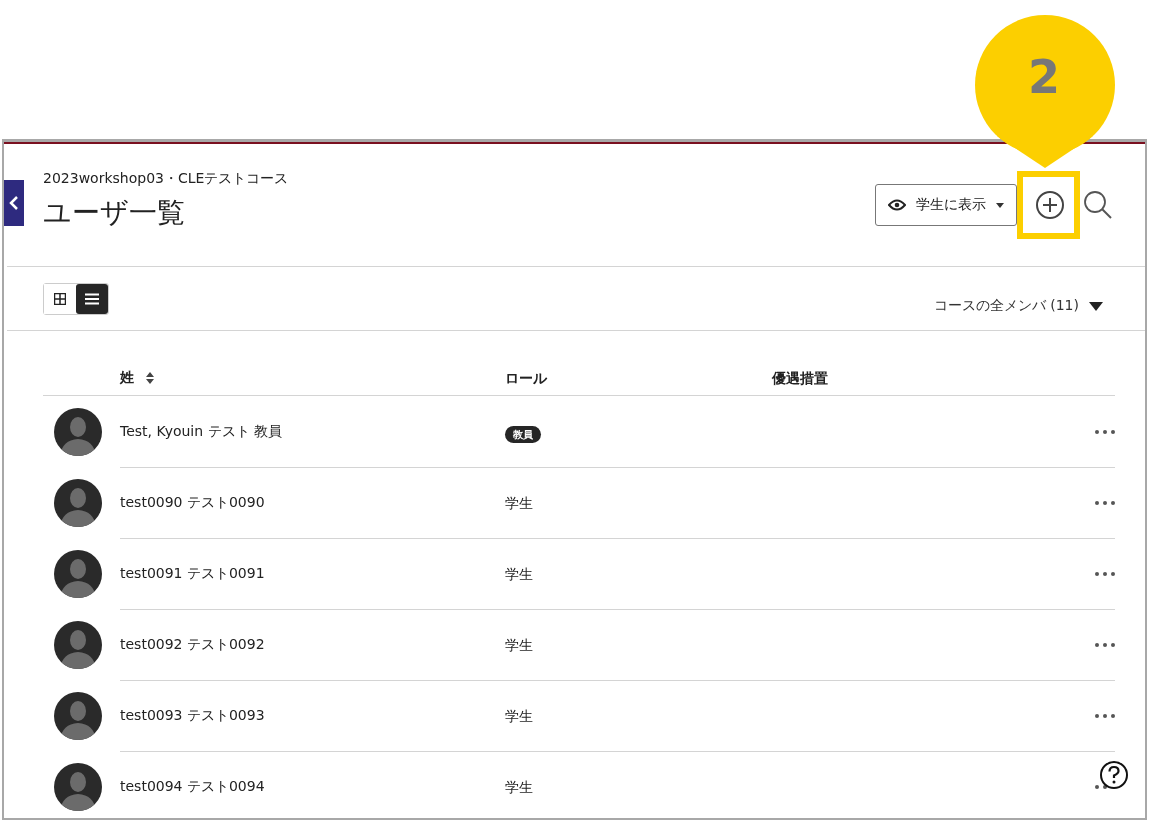 This screenshot has width=1149, height=825. What do you see at coordinates (192, 787) in the screenshot?
I see `user-name: test0094 テスト0094` at bounding box center [192, 787].